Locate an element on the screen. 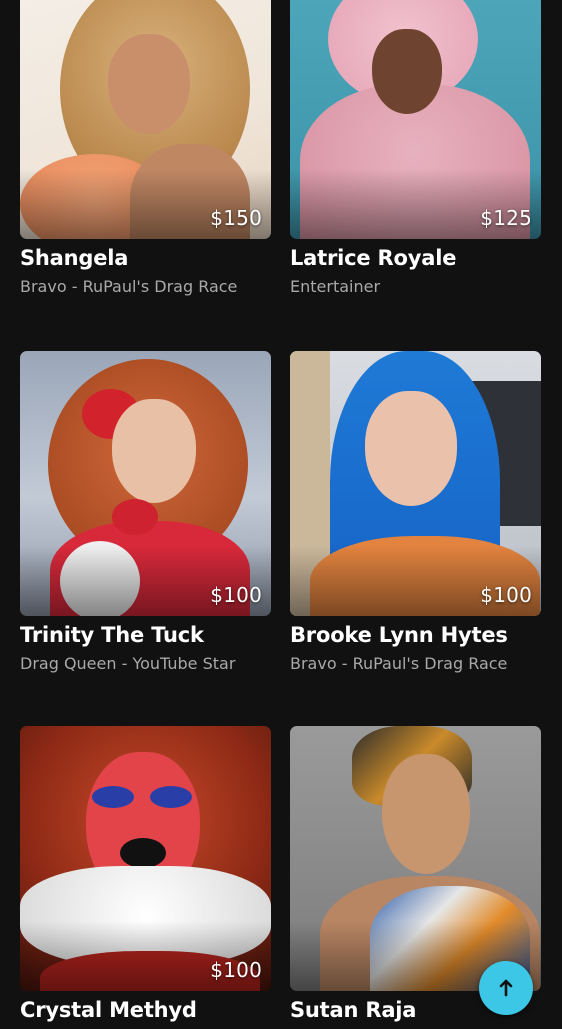 Image resolution: width=562 pixels, height=1029 pixels. talent-name: Latrice Royale is located at coordinates (415, 258).